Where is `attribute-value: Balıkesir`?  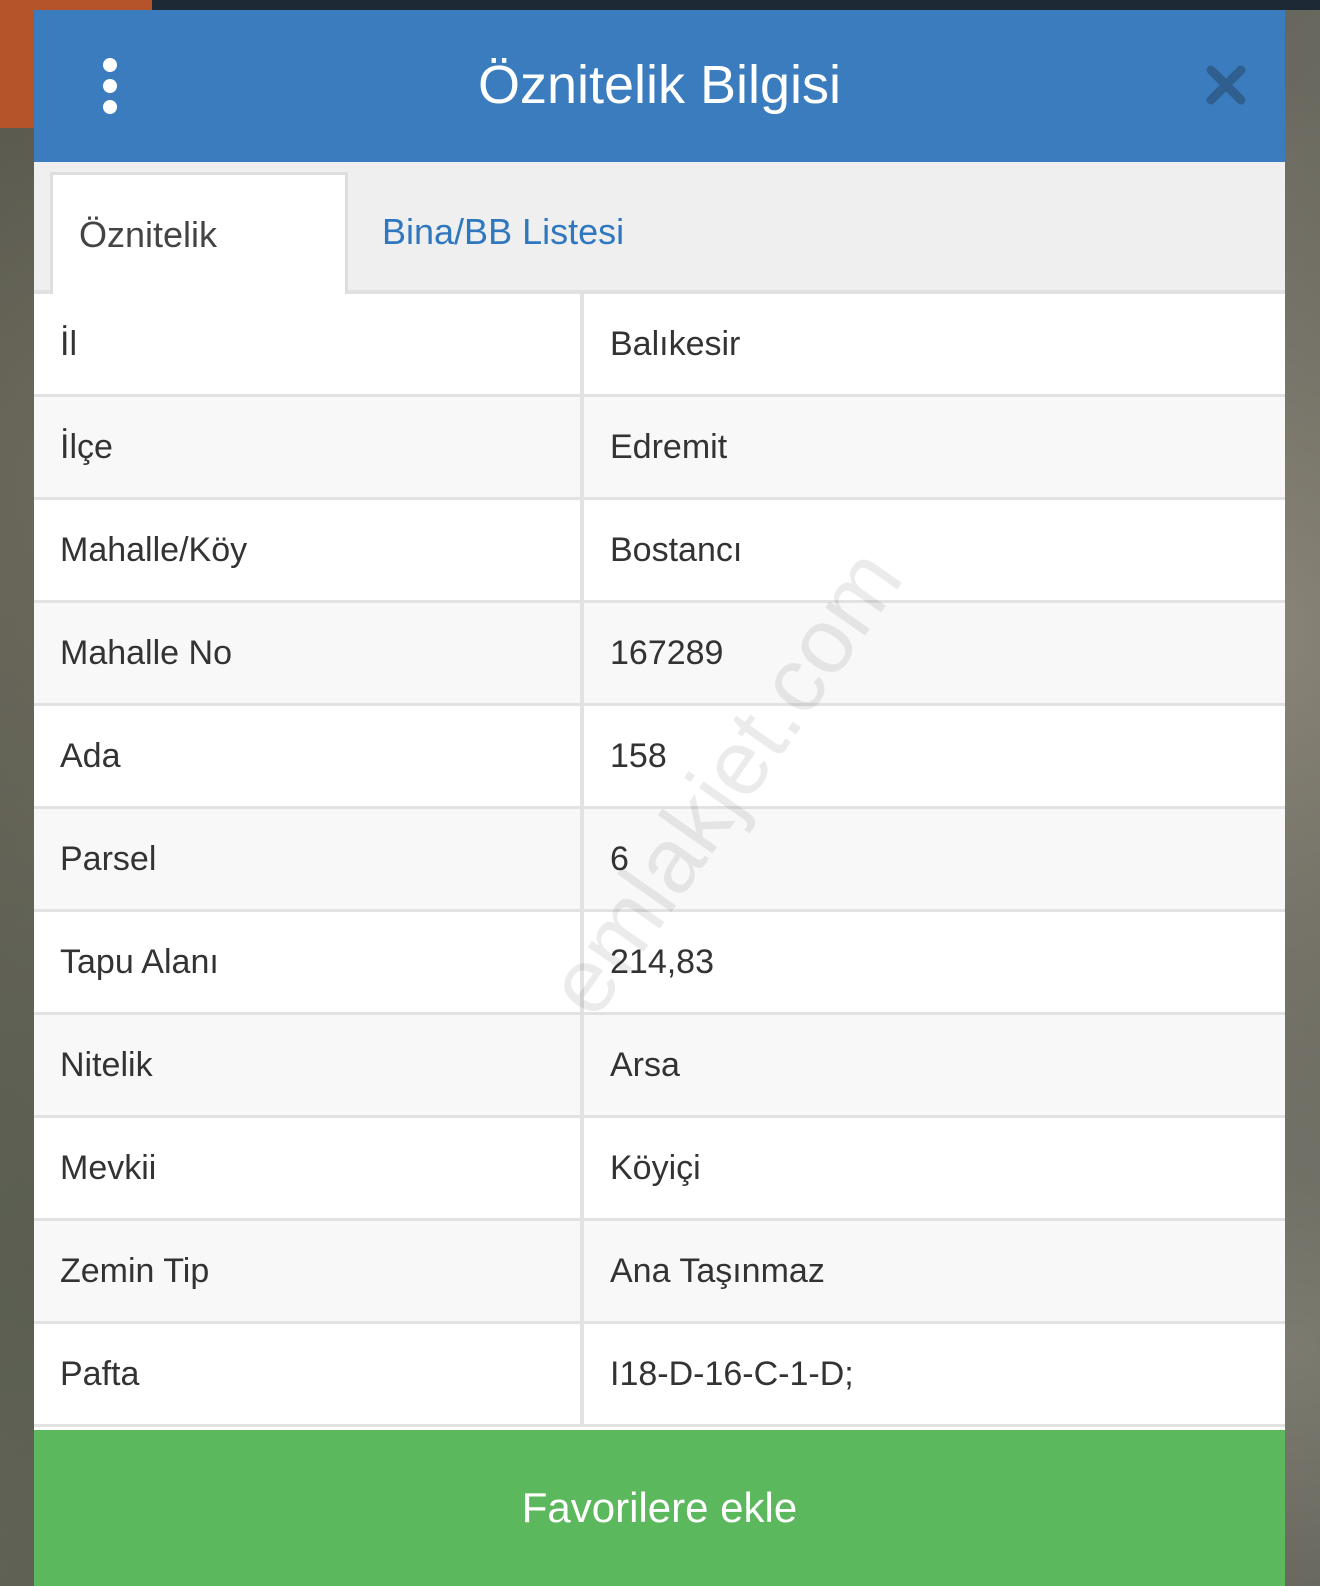
attribute-value: Balıkesir is located at coordinates (675, 344).